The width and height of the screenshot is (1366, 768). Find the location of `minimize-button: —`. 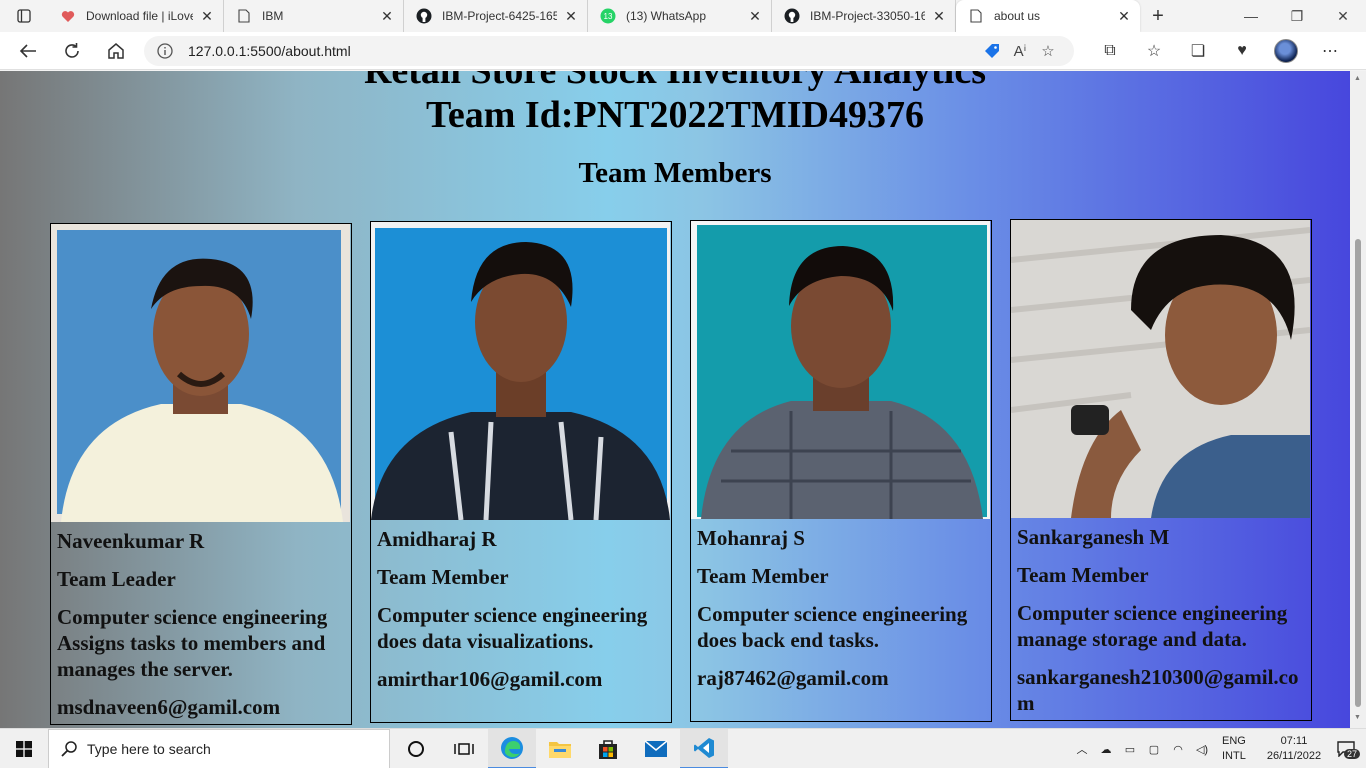

minimize-button: — is located at coordinates (1251, 16).